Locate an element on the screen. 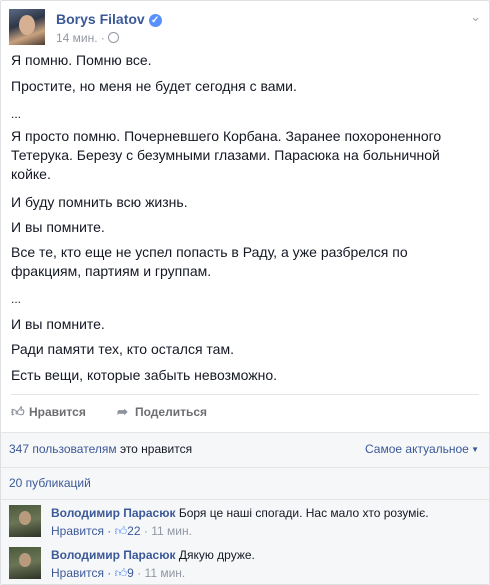  verified-badge-icon: ✓ is located at coordinates (155, 20).